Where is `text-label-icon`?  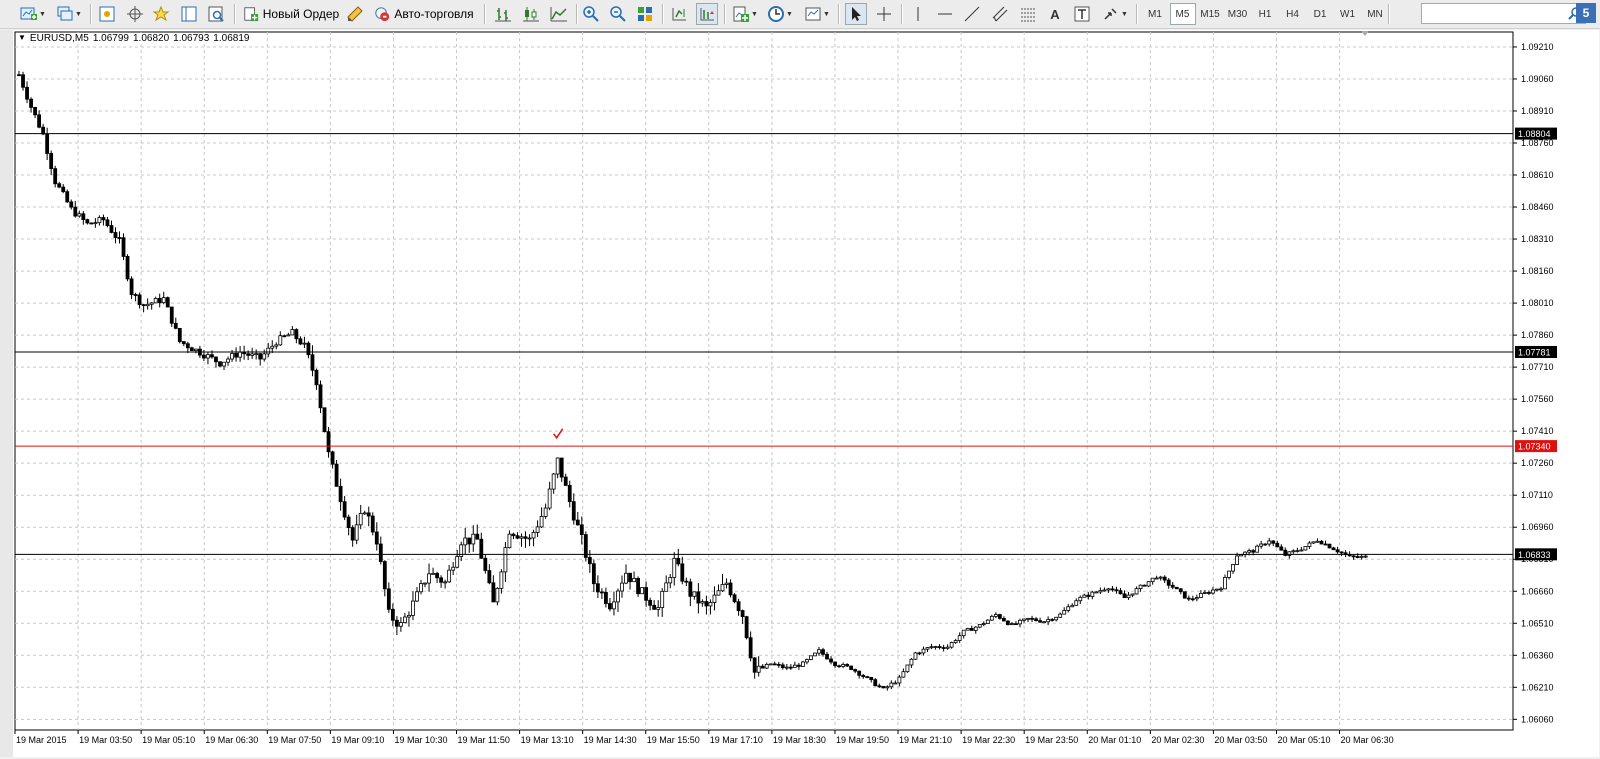 text-label-icon is located at coordinates (1082, 14).